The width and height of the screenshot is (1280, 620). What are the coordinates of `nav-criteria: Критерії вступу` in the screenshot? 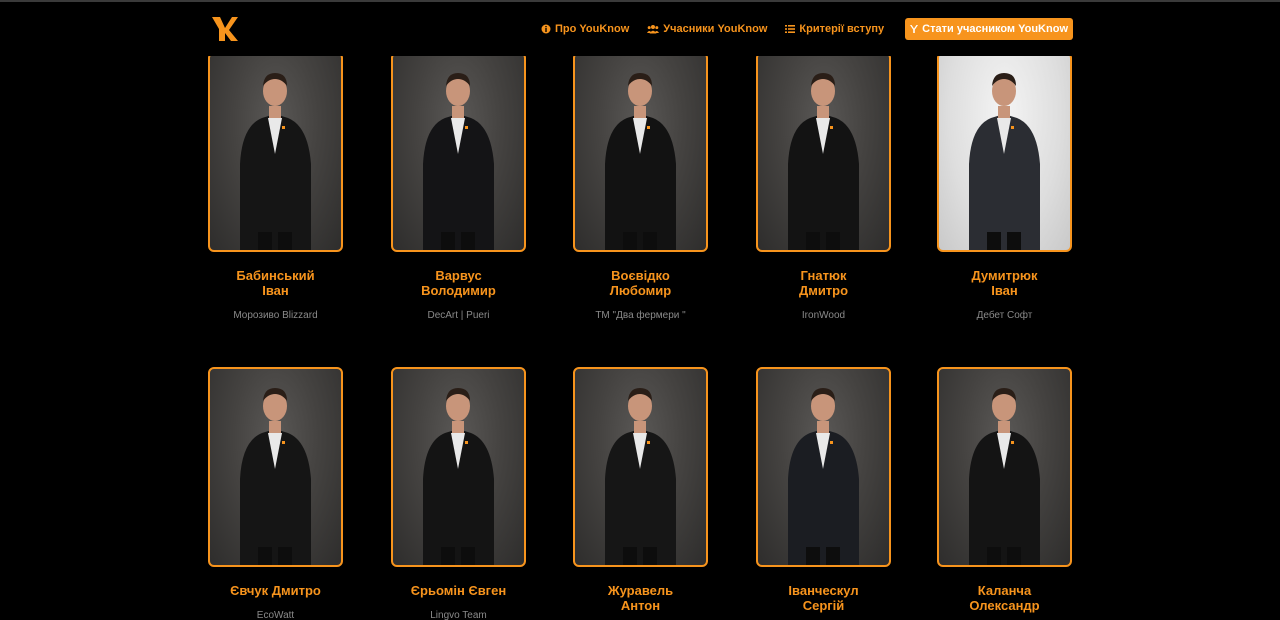 It's located at (834, 29).